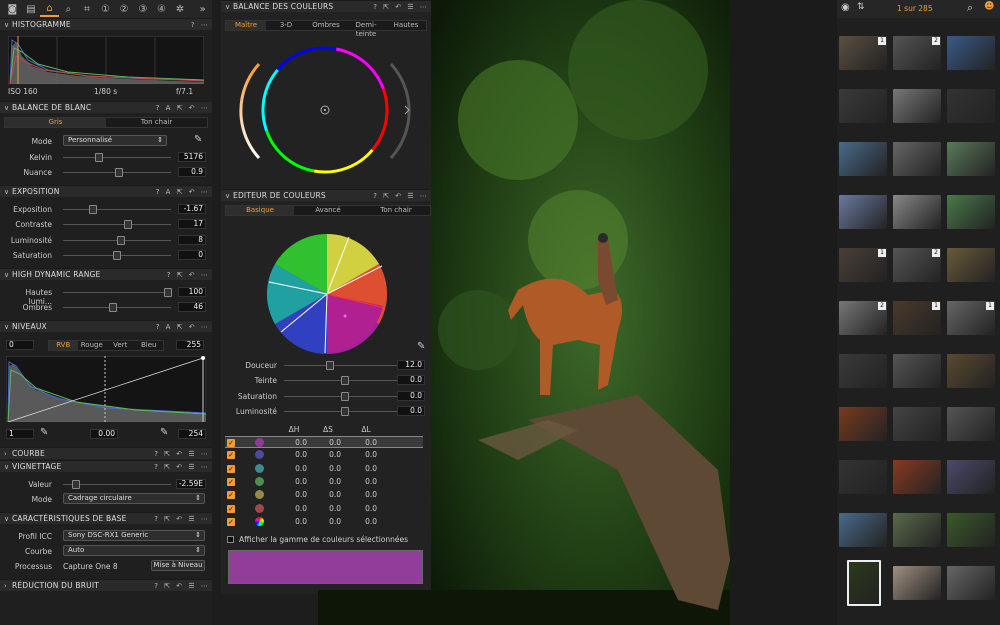 Image resolution: width=1000 pixels, height=625 pixels. I want to click on hdr-row-value: 46, so click(192, 307).